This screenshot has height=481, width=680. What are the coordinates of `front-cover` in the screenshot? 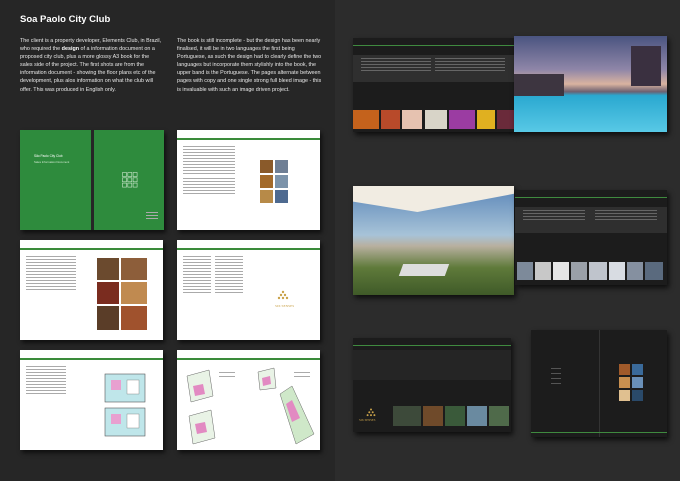 It's located at (129, 180).